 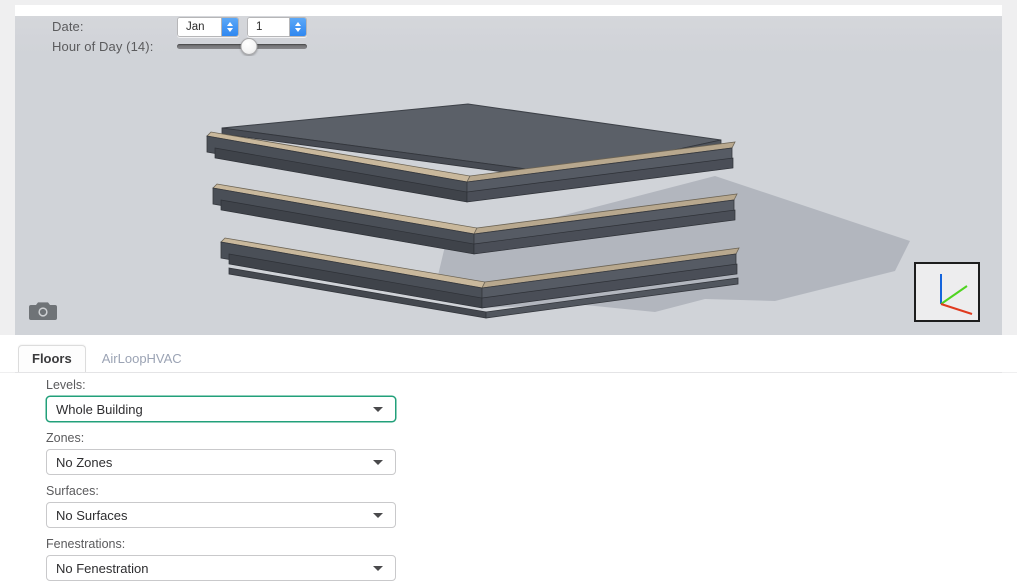 What do you see at coordinates (99, 409) in the screenshot?
I see `levels-selected-value: Whole Building` at bounding box center [99, 409].